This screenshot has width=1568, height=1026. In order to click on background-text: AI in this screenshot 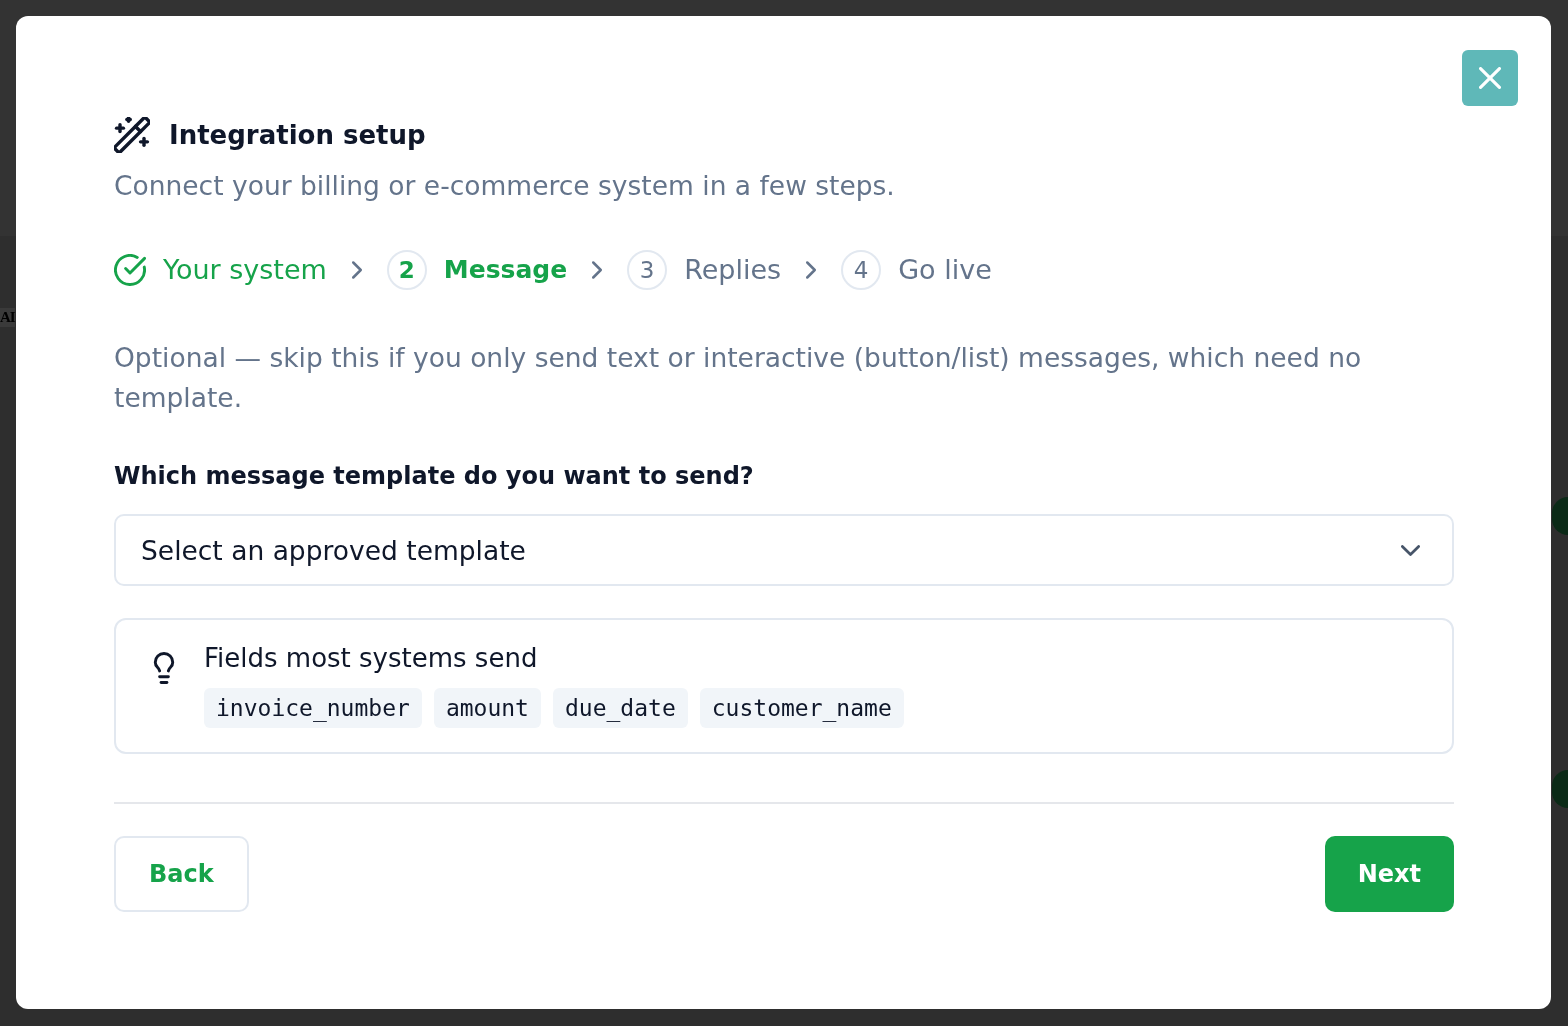, I will do `click(7, 317)`.